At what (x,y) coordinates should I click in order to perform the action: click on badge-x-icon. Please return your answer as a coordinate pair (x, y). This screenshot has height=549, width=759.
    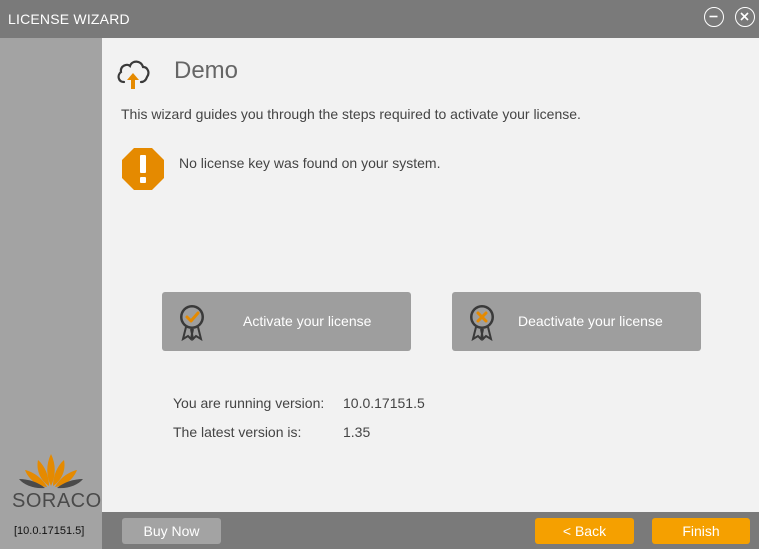
    Looking at the image, I should click on (482, 323).